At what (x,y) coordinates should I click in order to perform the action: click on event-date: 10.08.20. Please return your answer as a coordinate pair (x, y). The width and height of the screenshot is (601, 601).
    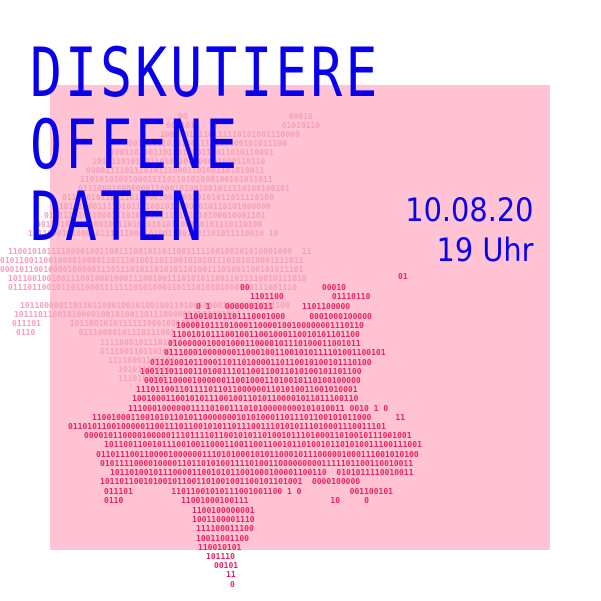
    Looking at the image, I should click on (468, 210).